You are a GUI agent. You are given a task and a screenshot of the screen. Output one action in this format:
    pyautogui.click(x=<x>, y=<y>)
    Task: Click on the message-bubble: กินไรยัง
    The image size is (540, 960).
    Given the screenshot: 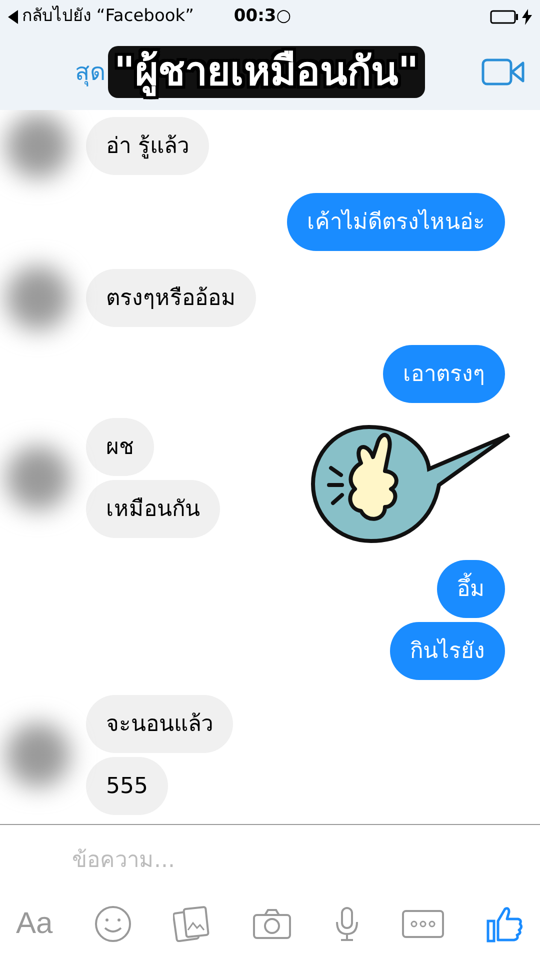 What is the action you would take?
    pyautogui.click(x=447, y=651)
    